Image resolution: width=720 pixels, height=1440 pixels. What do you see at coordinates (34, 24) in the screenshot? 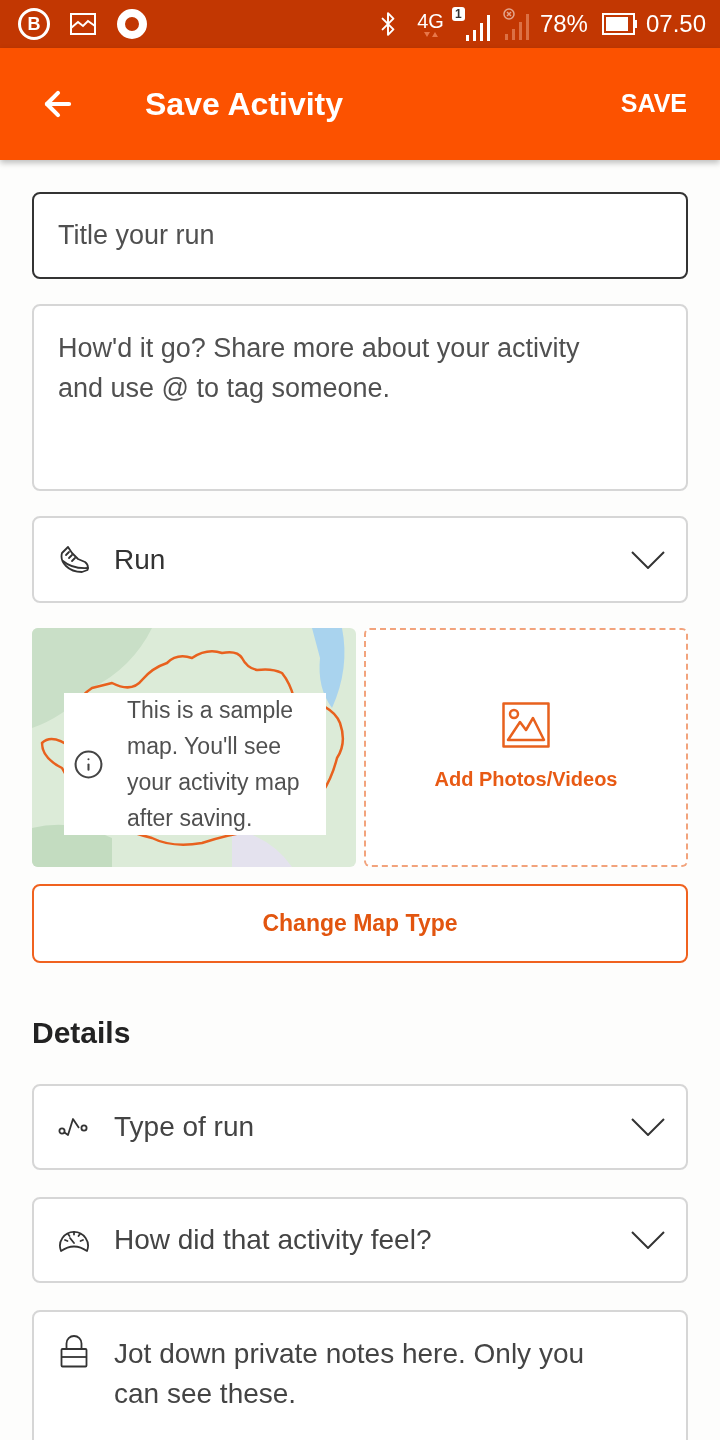
I see `notification-letter-badge: B` at bounding box center [34, 24].